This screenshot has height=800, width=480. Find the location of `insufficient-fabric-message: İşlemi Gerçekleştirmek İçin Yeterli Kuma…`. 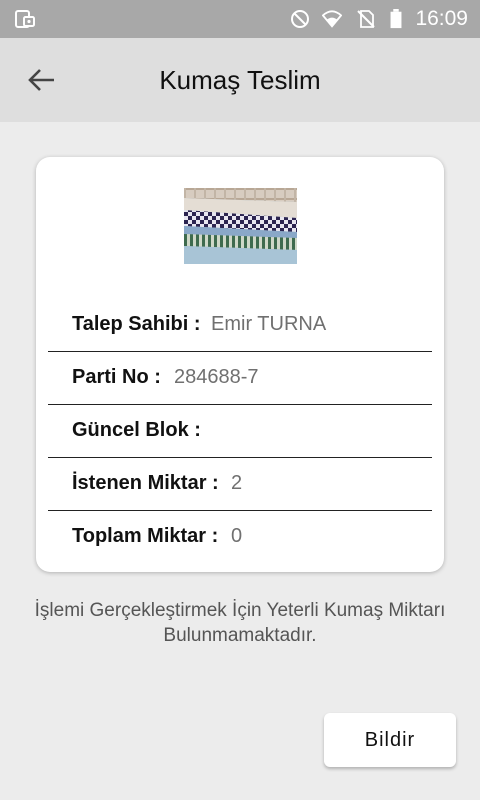

insufficient-fabric-message: İşlemi Gerçekleştirmek İçin Yeterli Kuma… is located at coordinates (240, 623).